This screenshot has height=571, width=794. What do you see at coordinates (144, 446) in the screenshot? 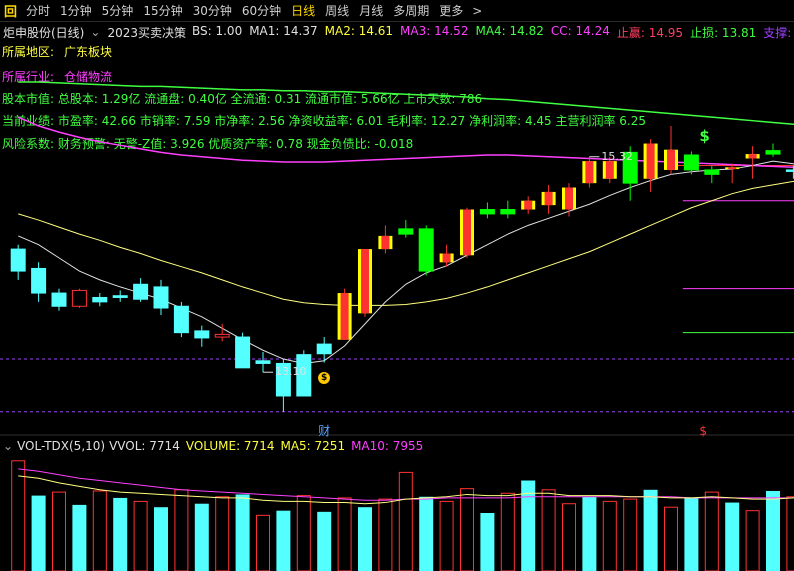
I see `volume-value: VVOL: 7714` at bounding box center [144, 446].